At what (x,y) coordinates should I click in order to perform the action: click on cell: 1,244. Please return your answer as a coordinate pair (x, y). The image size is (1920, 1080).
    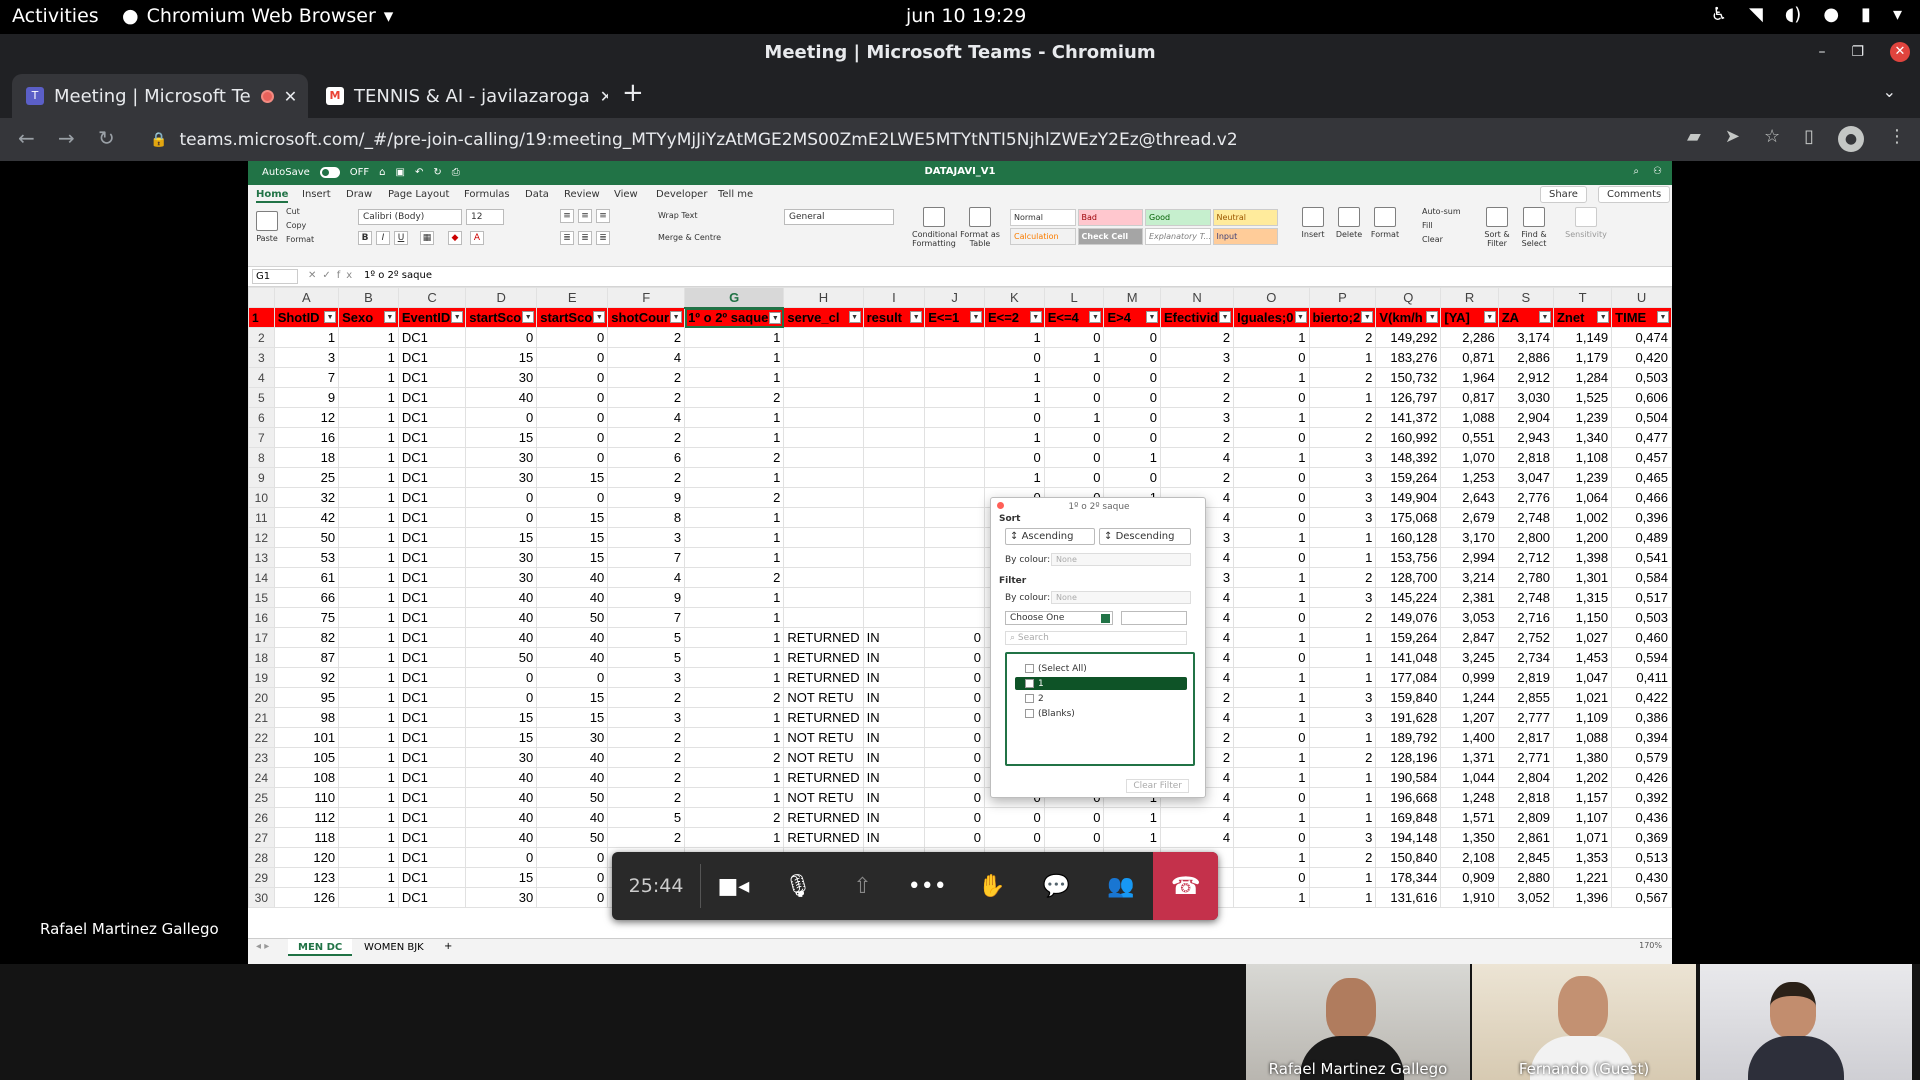
    Looking at the image, I should click on (1469, 697).